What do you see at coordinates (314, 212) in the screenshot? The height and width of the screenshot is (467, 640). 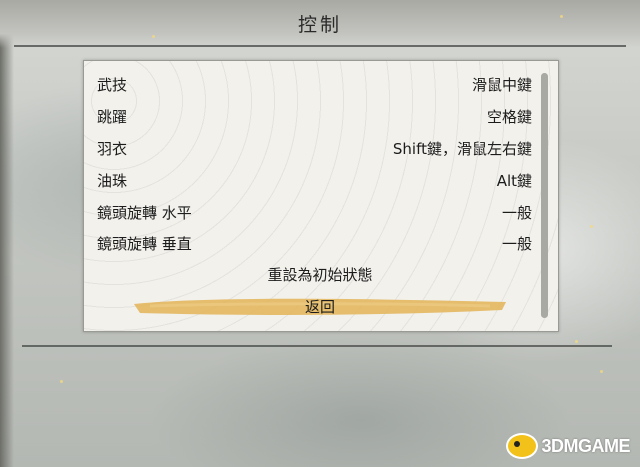 I see `setting-row-camera-horizontal: 鏡頭旋轉 水平 一般` at bounding box center [314, 212].